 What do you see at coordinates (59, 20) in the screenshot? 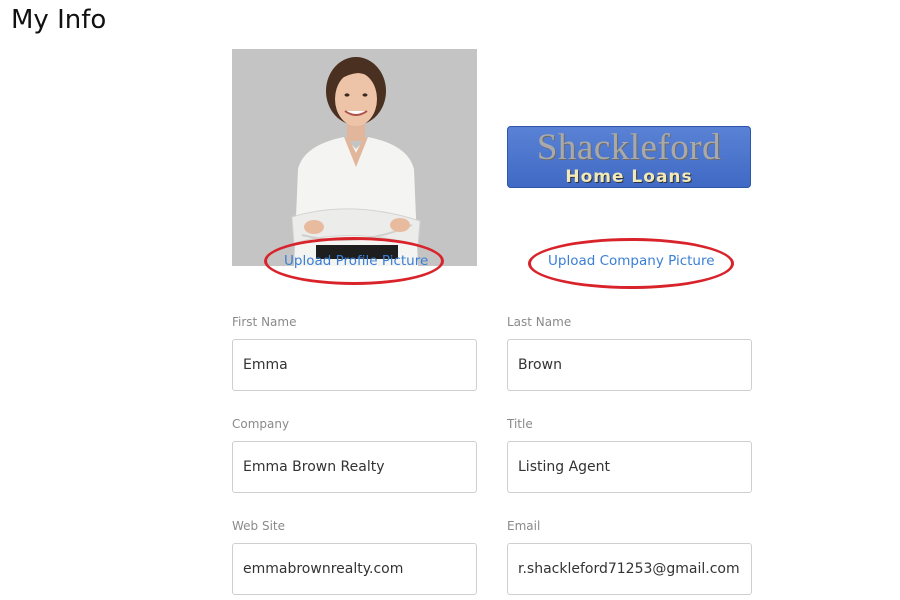
I see `page-title: My Info` at bounding box center [59, 20].